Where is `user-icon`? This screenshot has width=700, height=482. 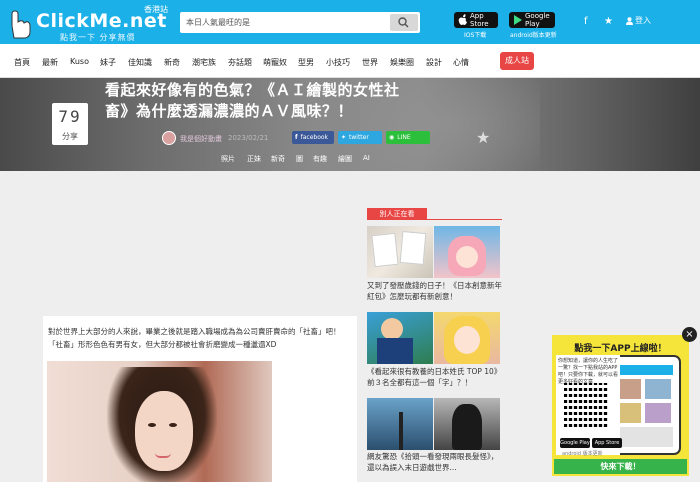 user-icon is located at coordinates (629, 20).